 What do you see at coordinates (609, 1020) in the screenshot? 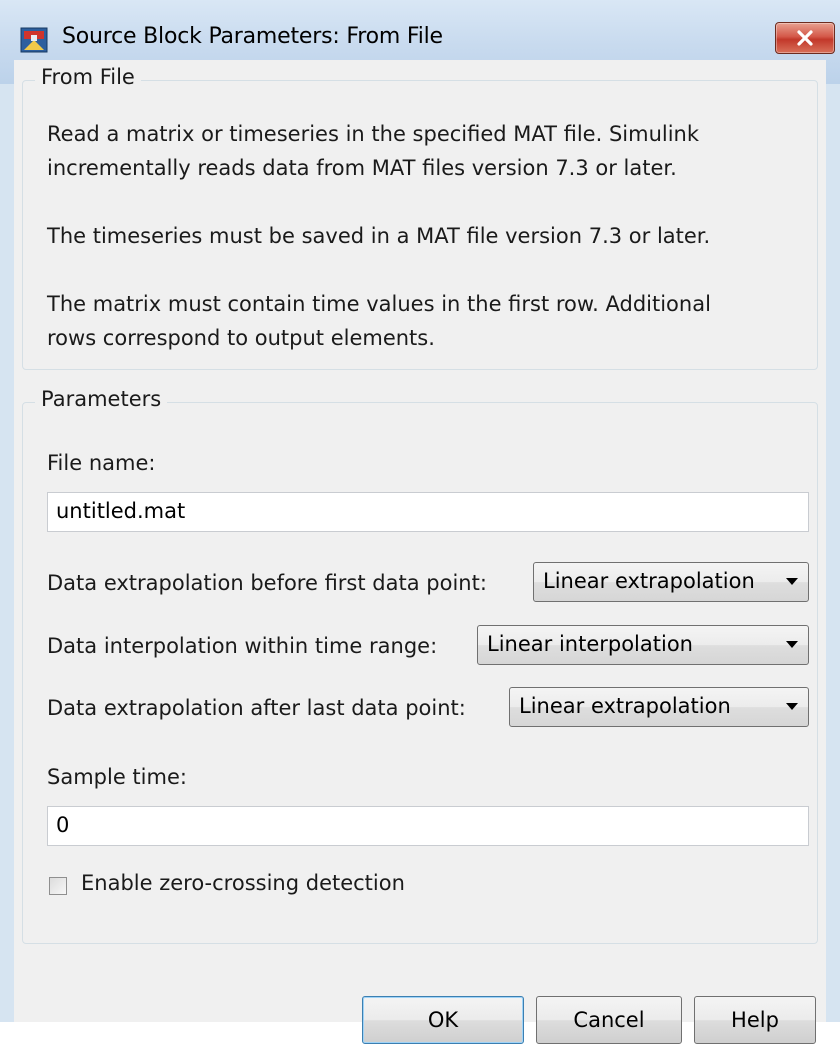
I see `cancel-button: Cancel` at bounding box center [609, 1020].